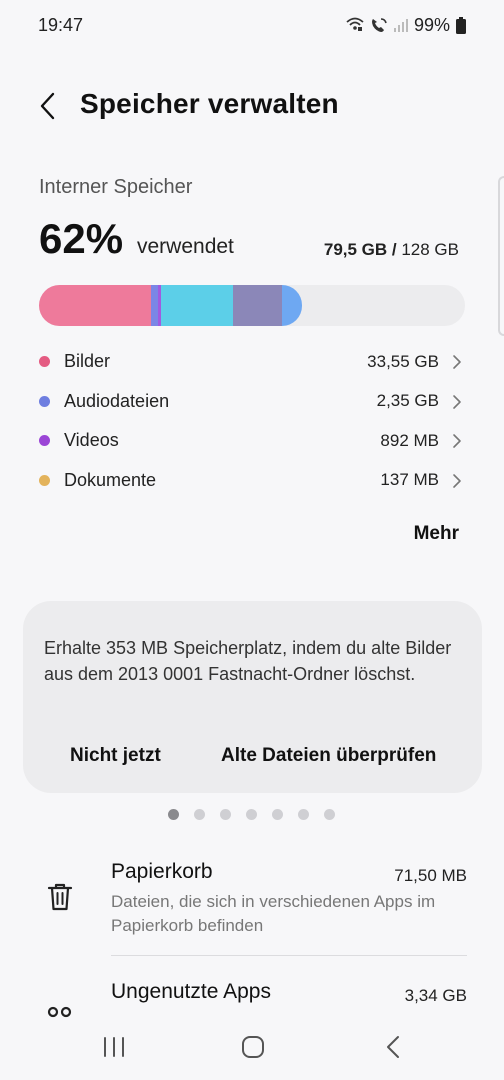  I want to click on category-label: Audiodateien, so click(117, 400).